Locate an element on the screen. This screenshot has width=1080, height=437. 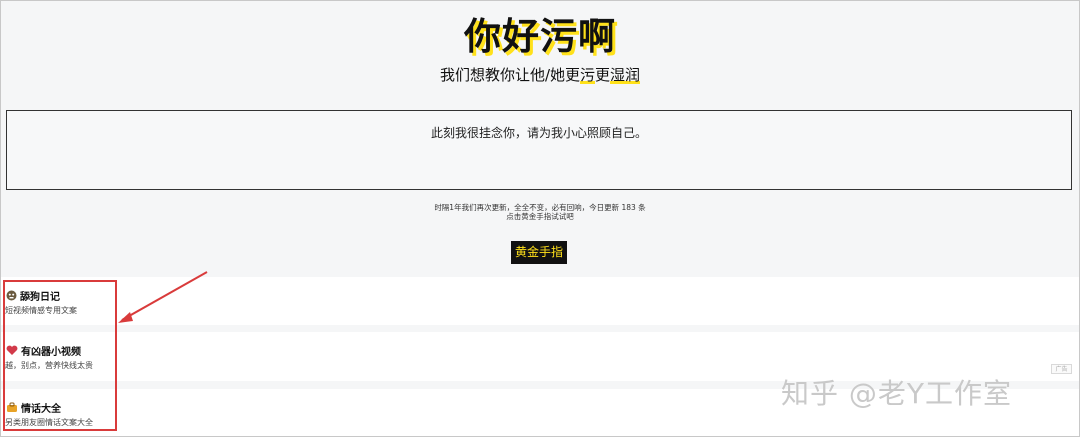
card-title: 舔狗日记 is located at coordinates (33, 295).